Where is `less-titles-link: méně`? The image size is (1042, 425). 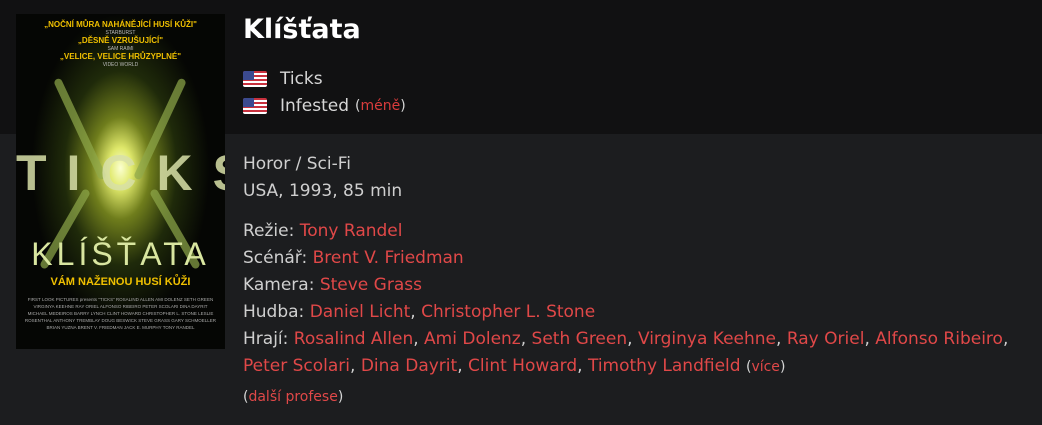
less-titles-link: méně is located at coordinates (380, 106).